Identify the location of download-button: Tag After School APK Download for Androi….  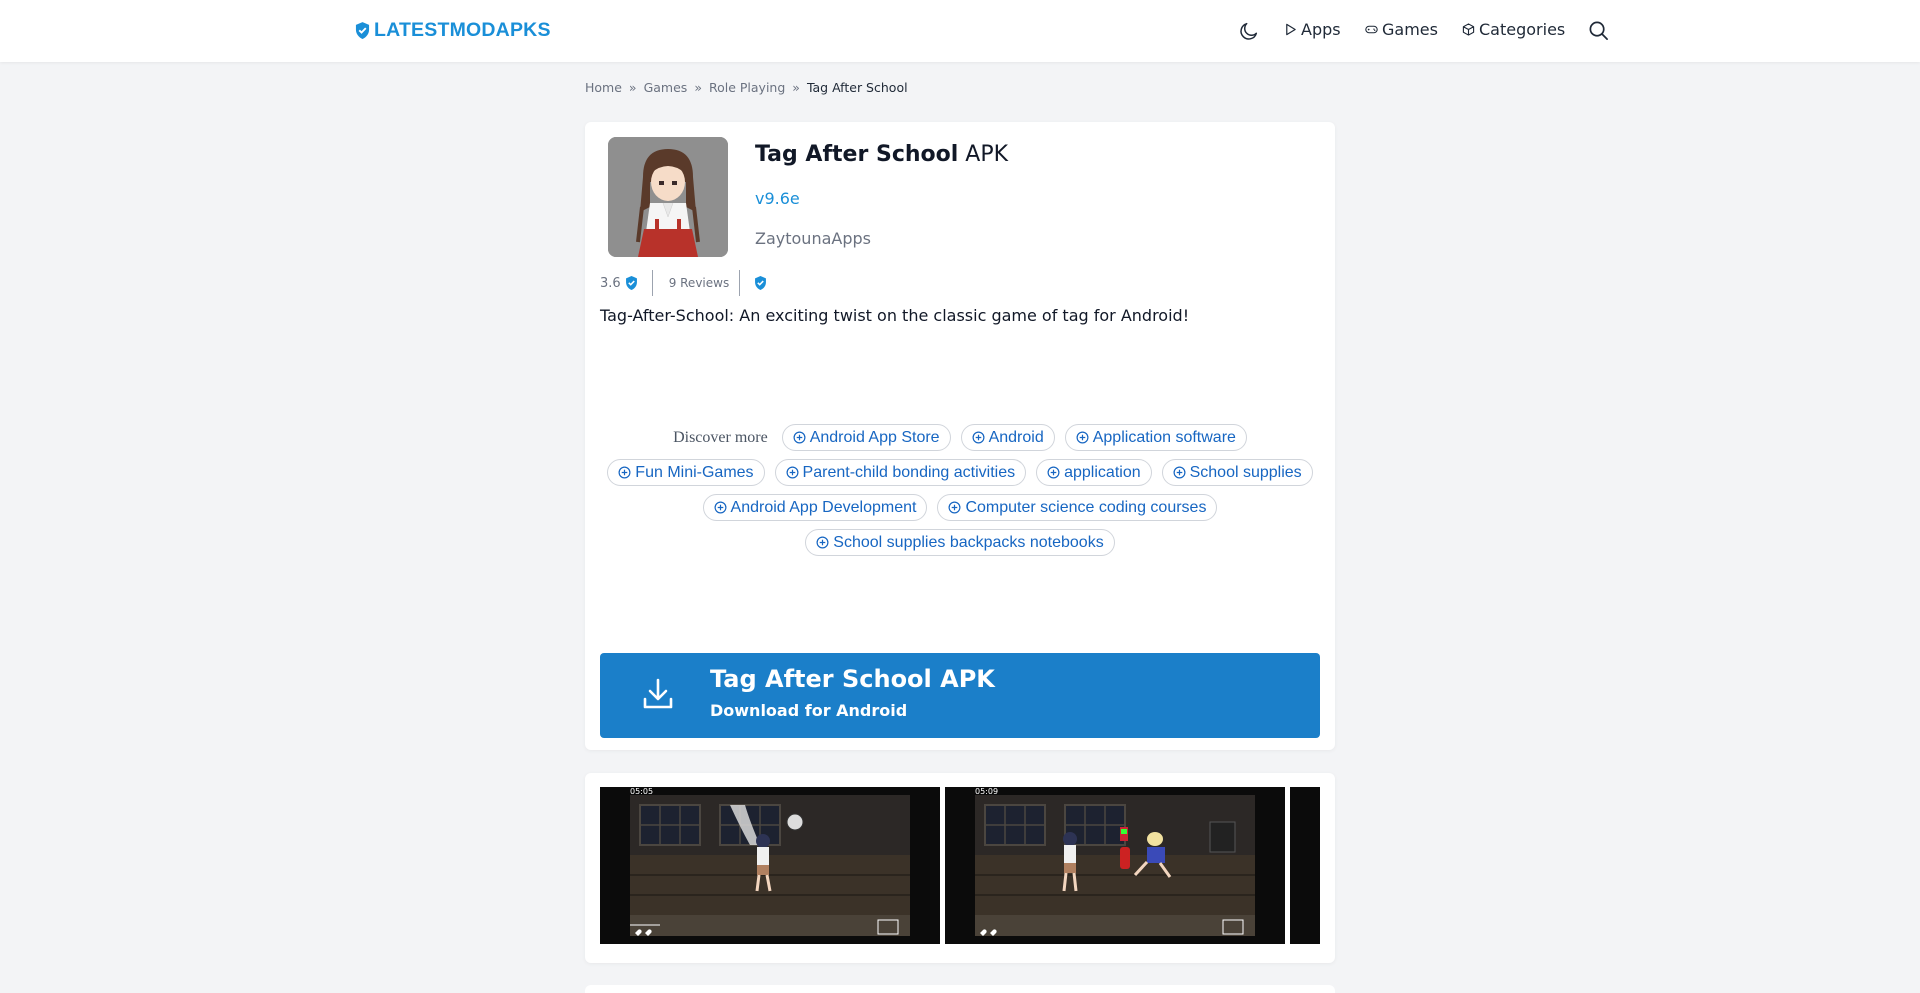
(960, 695).